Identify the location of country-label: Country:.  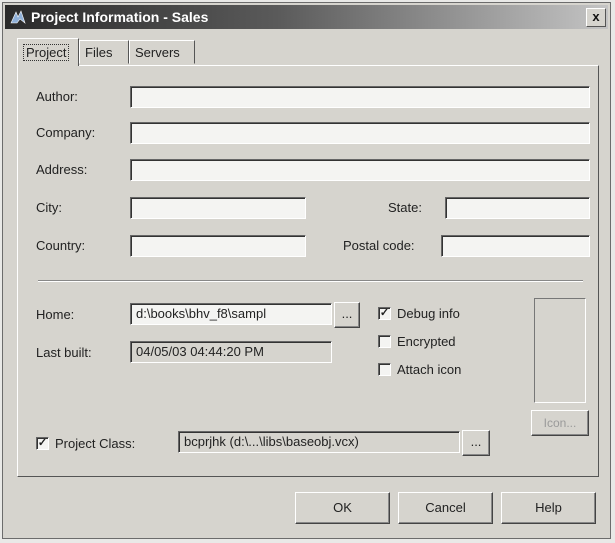
(61, 245).